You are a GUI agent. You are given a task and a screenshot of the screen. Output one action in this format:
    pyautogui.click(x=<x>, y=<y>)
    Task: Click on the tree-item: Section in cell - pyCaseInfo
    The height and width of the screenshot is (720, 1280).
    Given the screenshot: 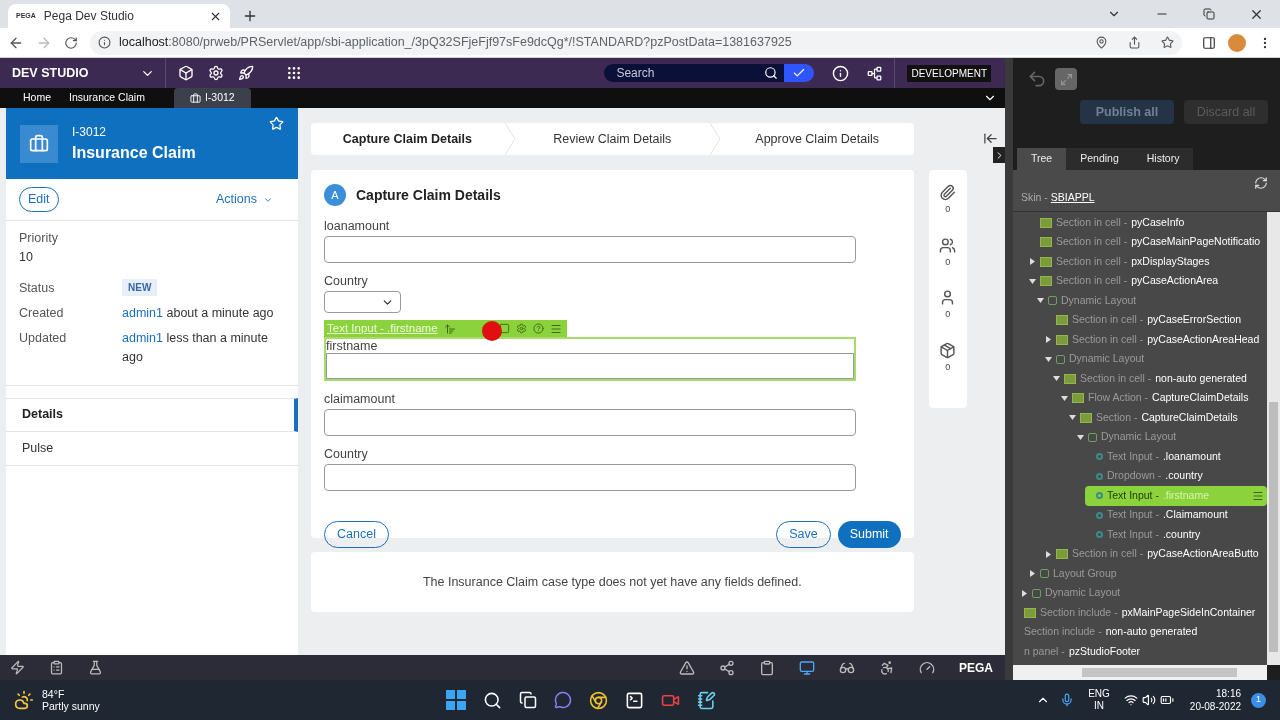 What is the action you would take?
    pyautogui.click(x=1148, y=223)
    